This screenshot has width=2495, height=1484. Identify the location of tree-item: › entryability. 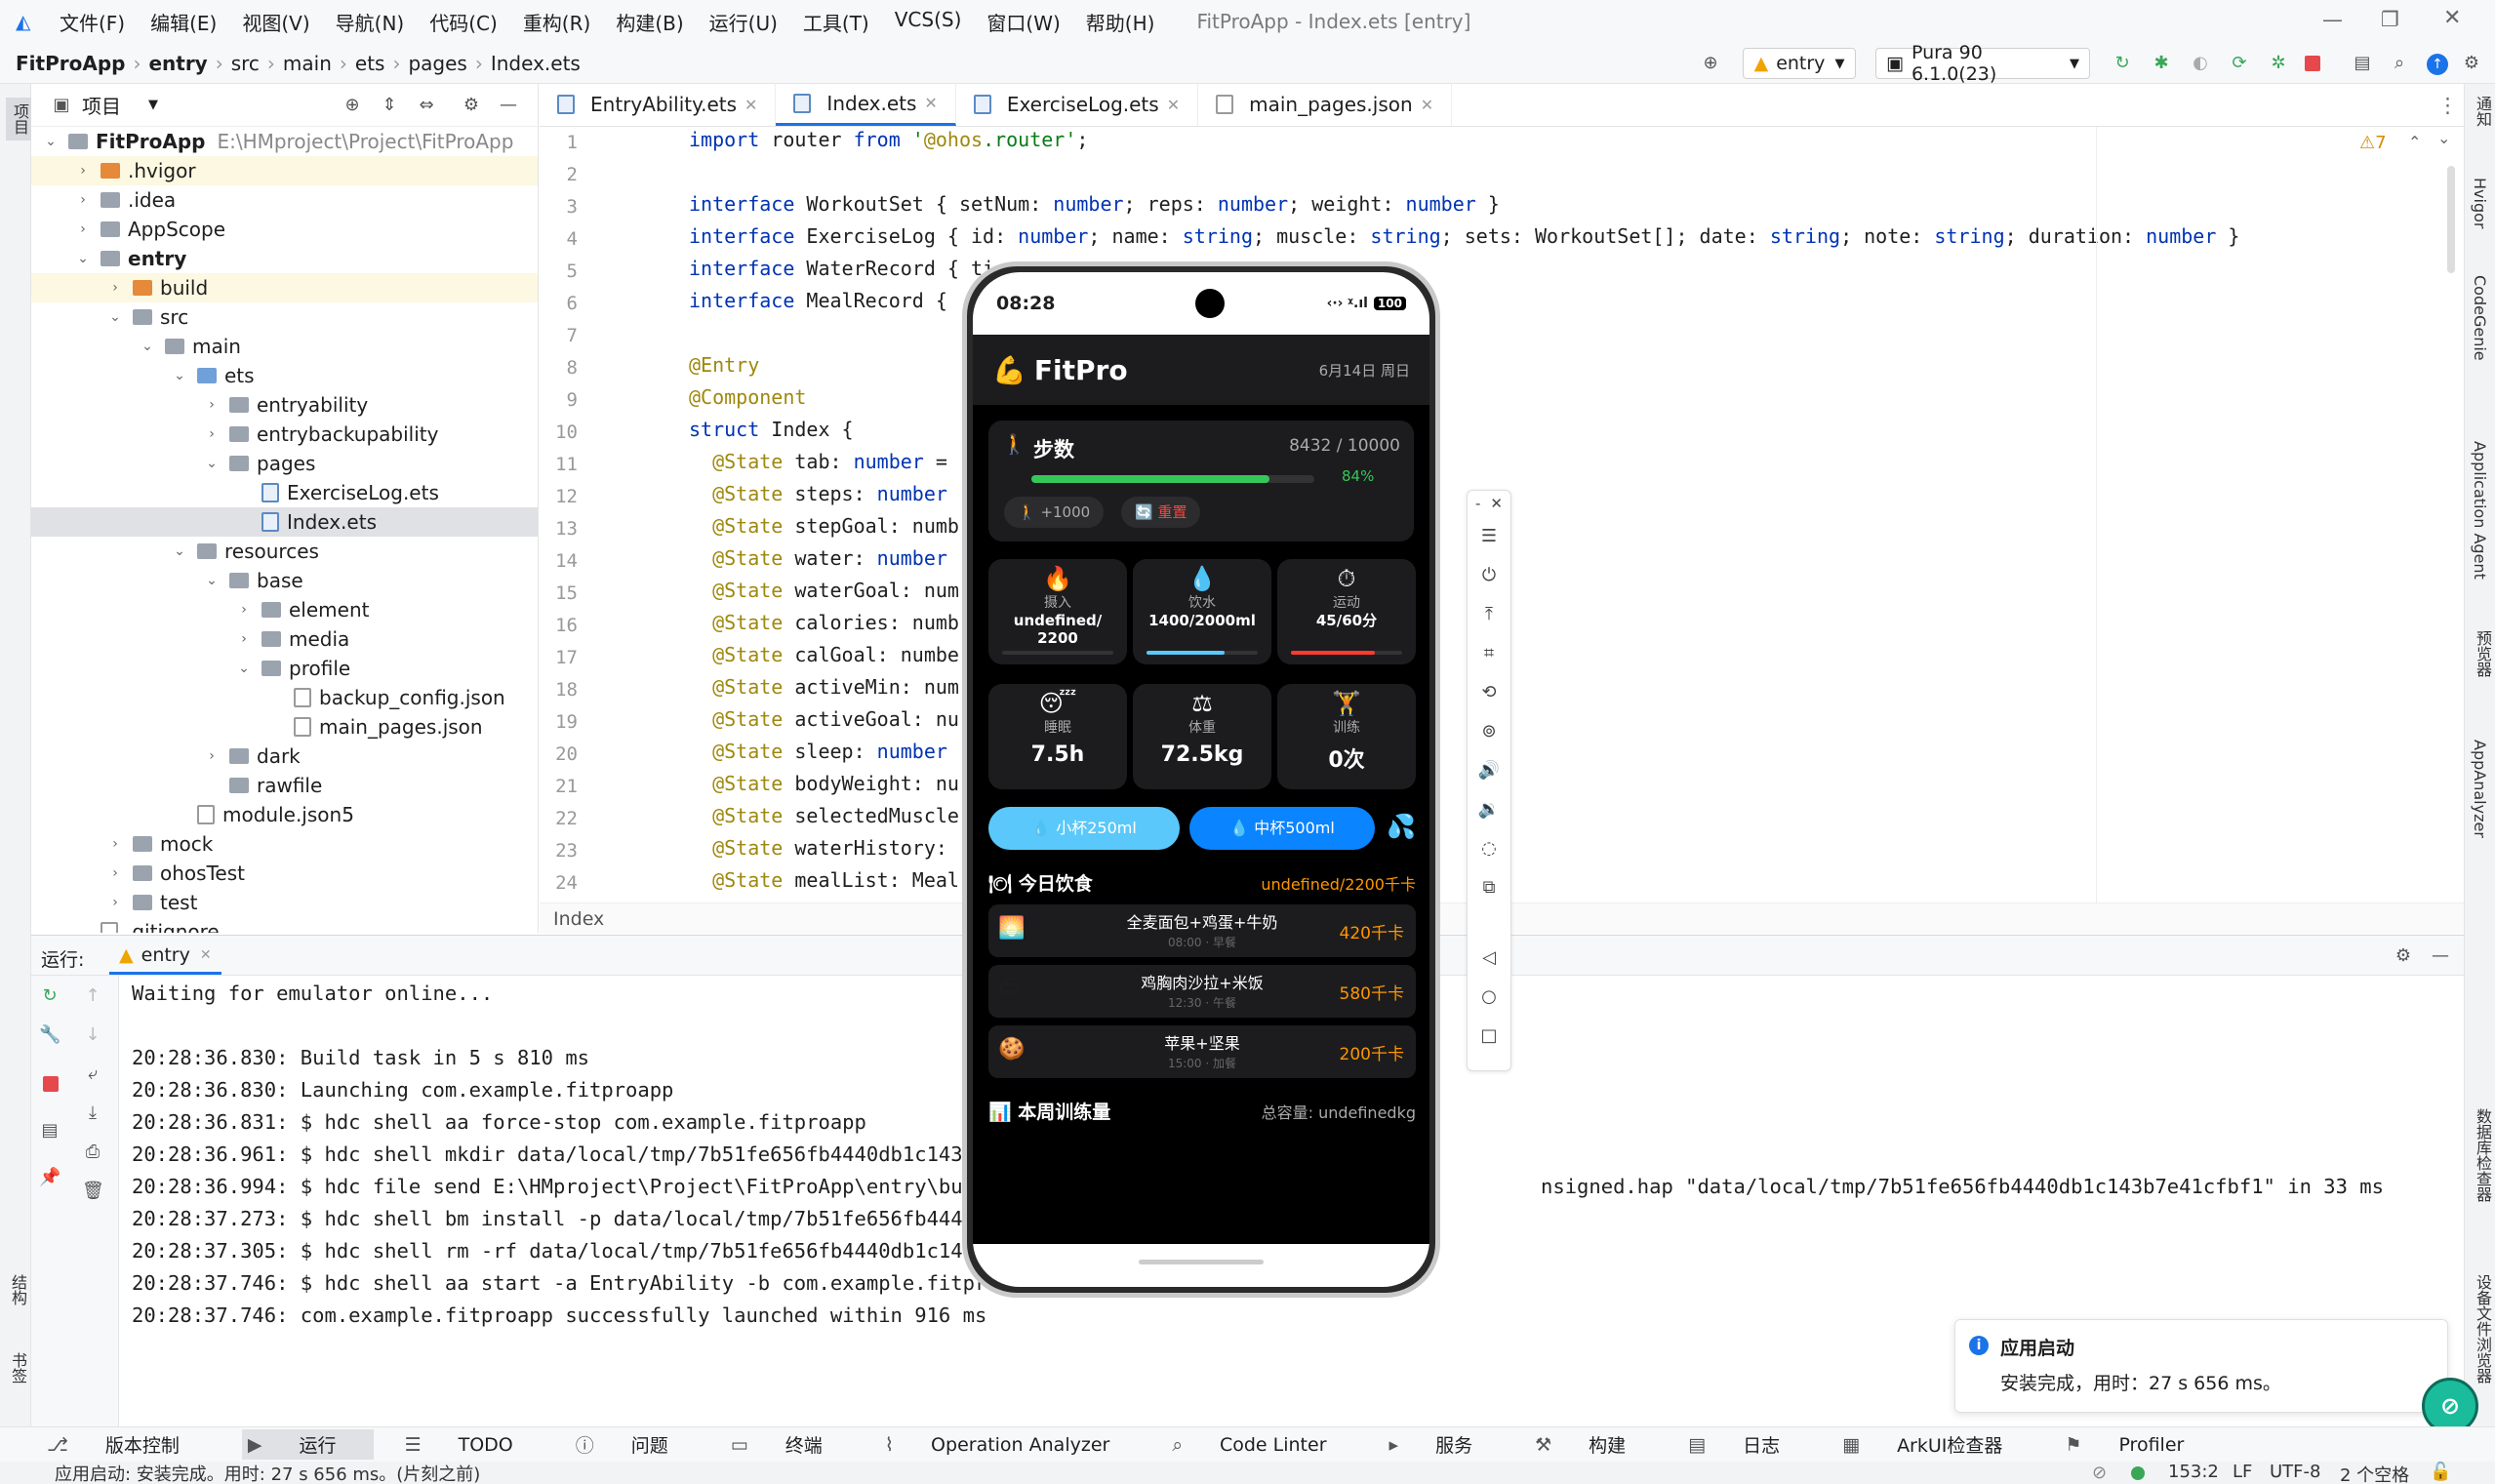
(285, 405).